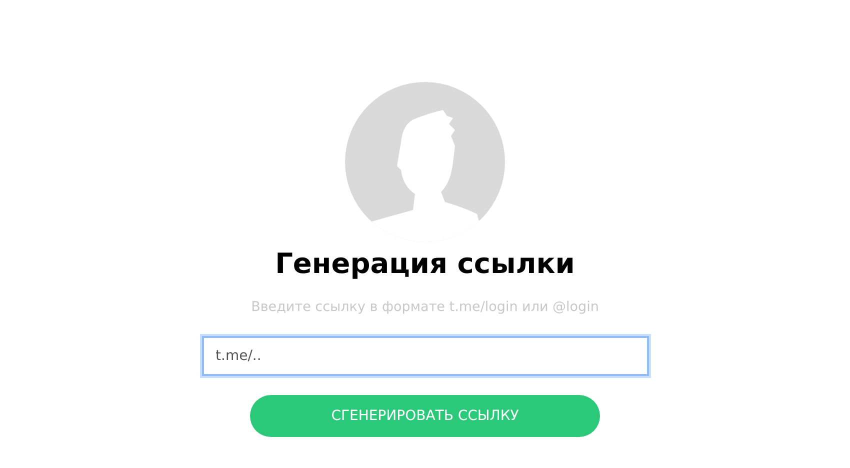 The width and height of the screenshot is (850, 468). Describe the element at coordinates (425, 264) in the screenshot. I see `page-title: Генерация ссылки` at that location.